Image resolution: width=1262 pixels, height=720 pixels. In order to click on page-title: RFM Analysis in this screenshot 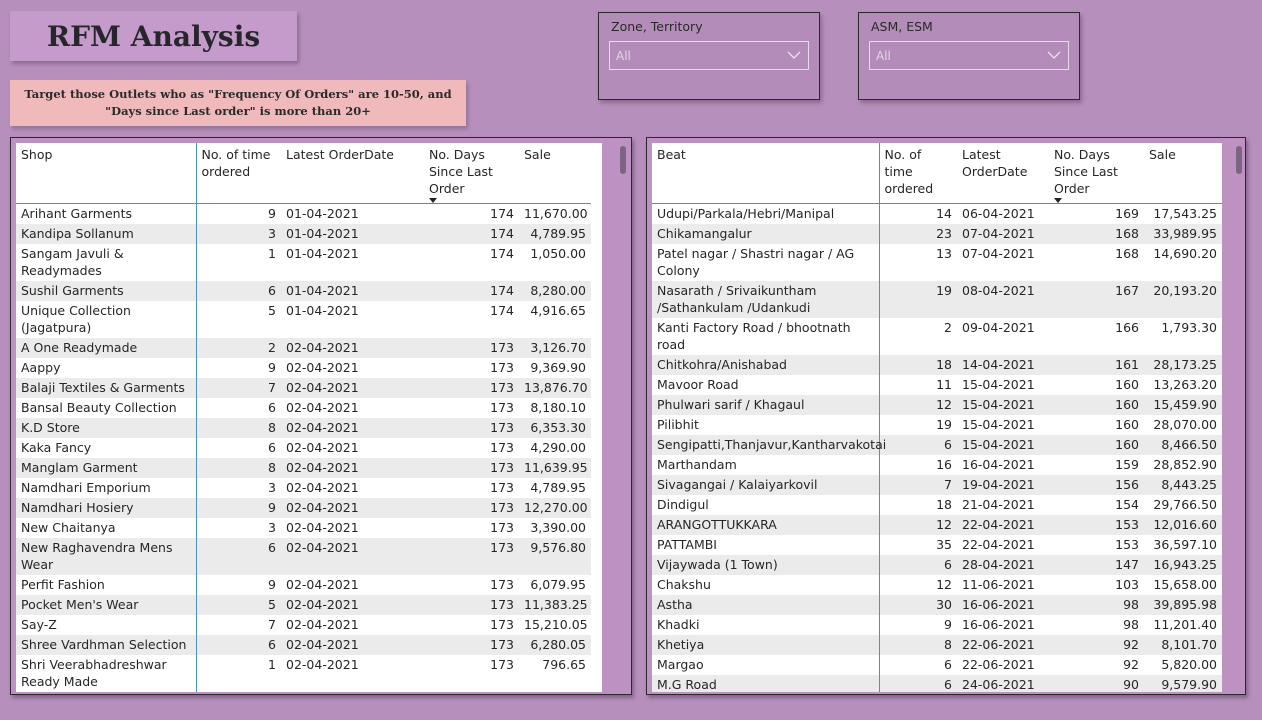, I will do `click(153, 36)`.